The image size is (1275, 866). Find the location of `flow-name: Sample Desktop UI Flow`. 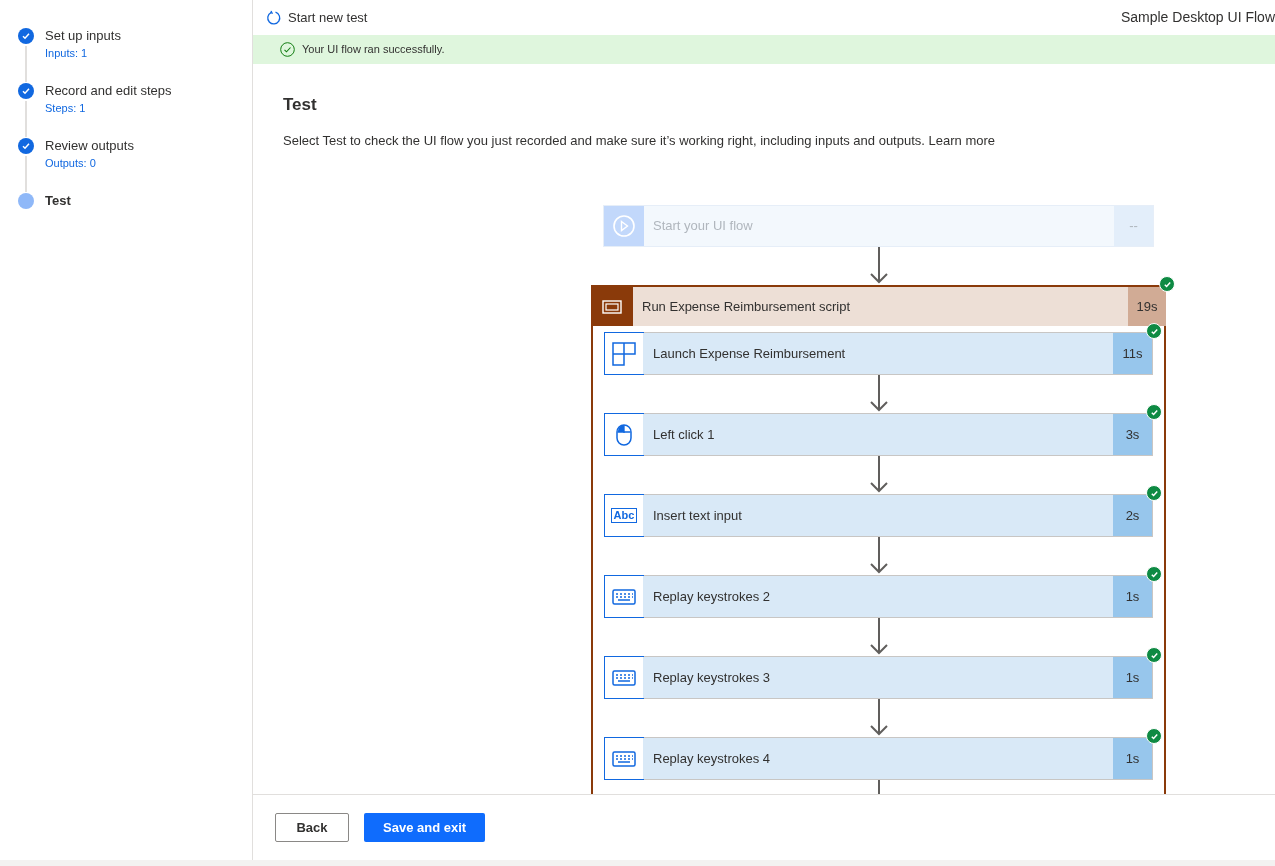

flow-name: Sample Desktop UI Flow is located at coordinates (1197, 17).